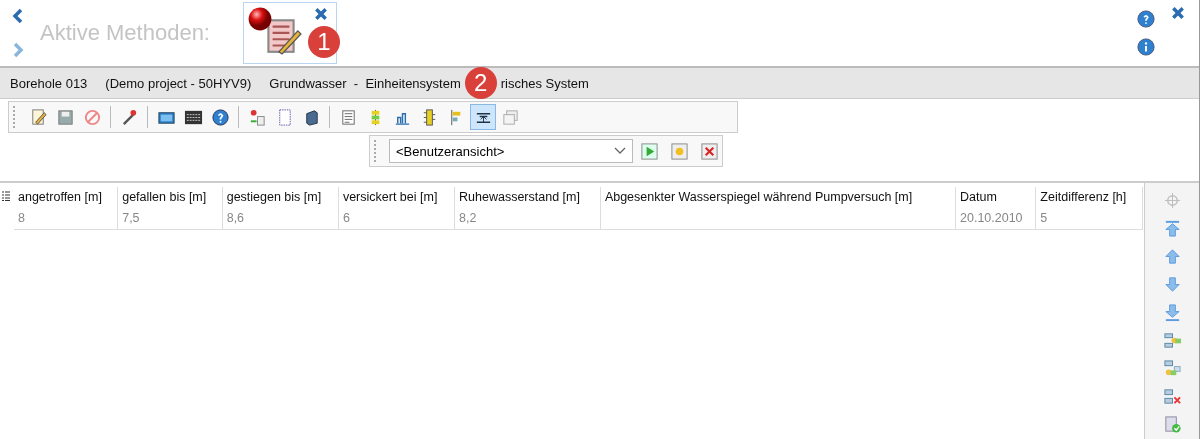 The image size is (1200, 439). What do you see at coordinates (396, 197) in the screenshot?
I see `column-header: versickert bei [m]` at bounding box center [396, 197].